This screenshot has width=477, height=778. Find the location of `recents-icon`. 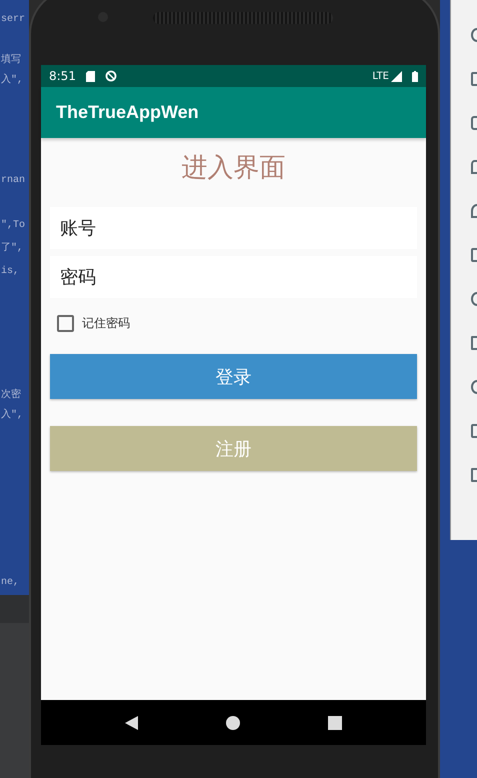

recents-icon is located at coordinates (335, 723).